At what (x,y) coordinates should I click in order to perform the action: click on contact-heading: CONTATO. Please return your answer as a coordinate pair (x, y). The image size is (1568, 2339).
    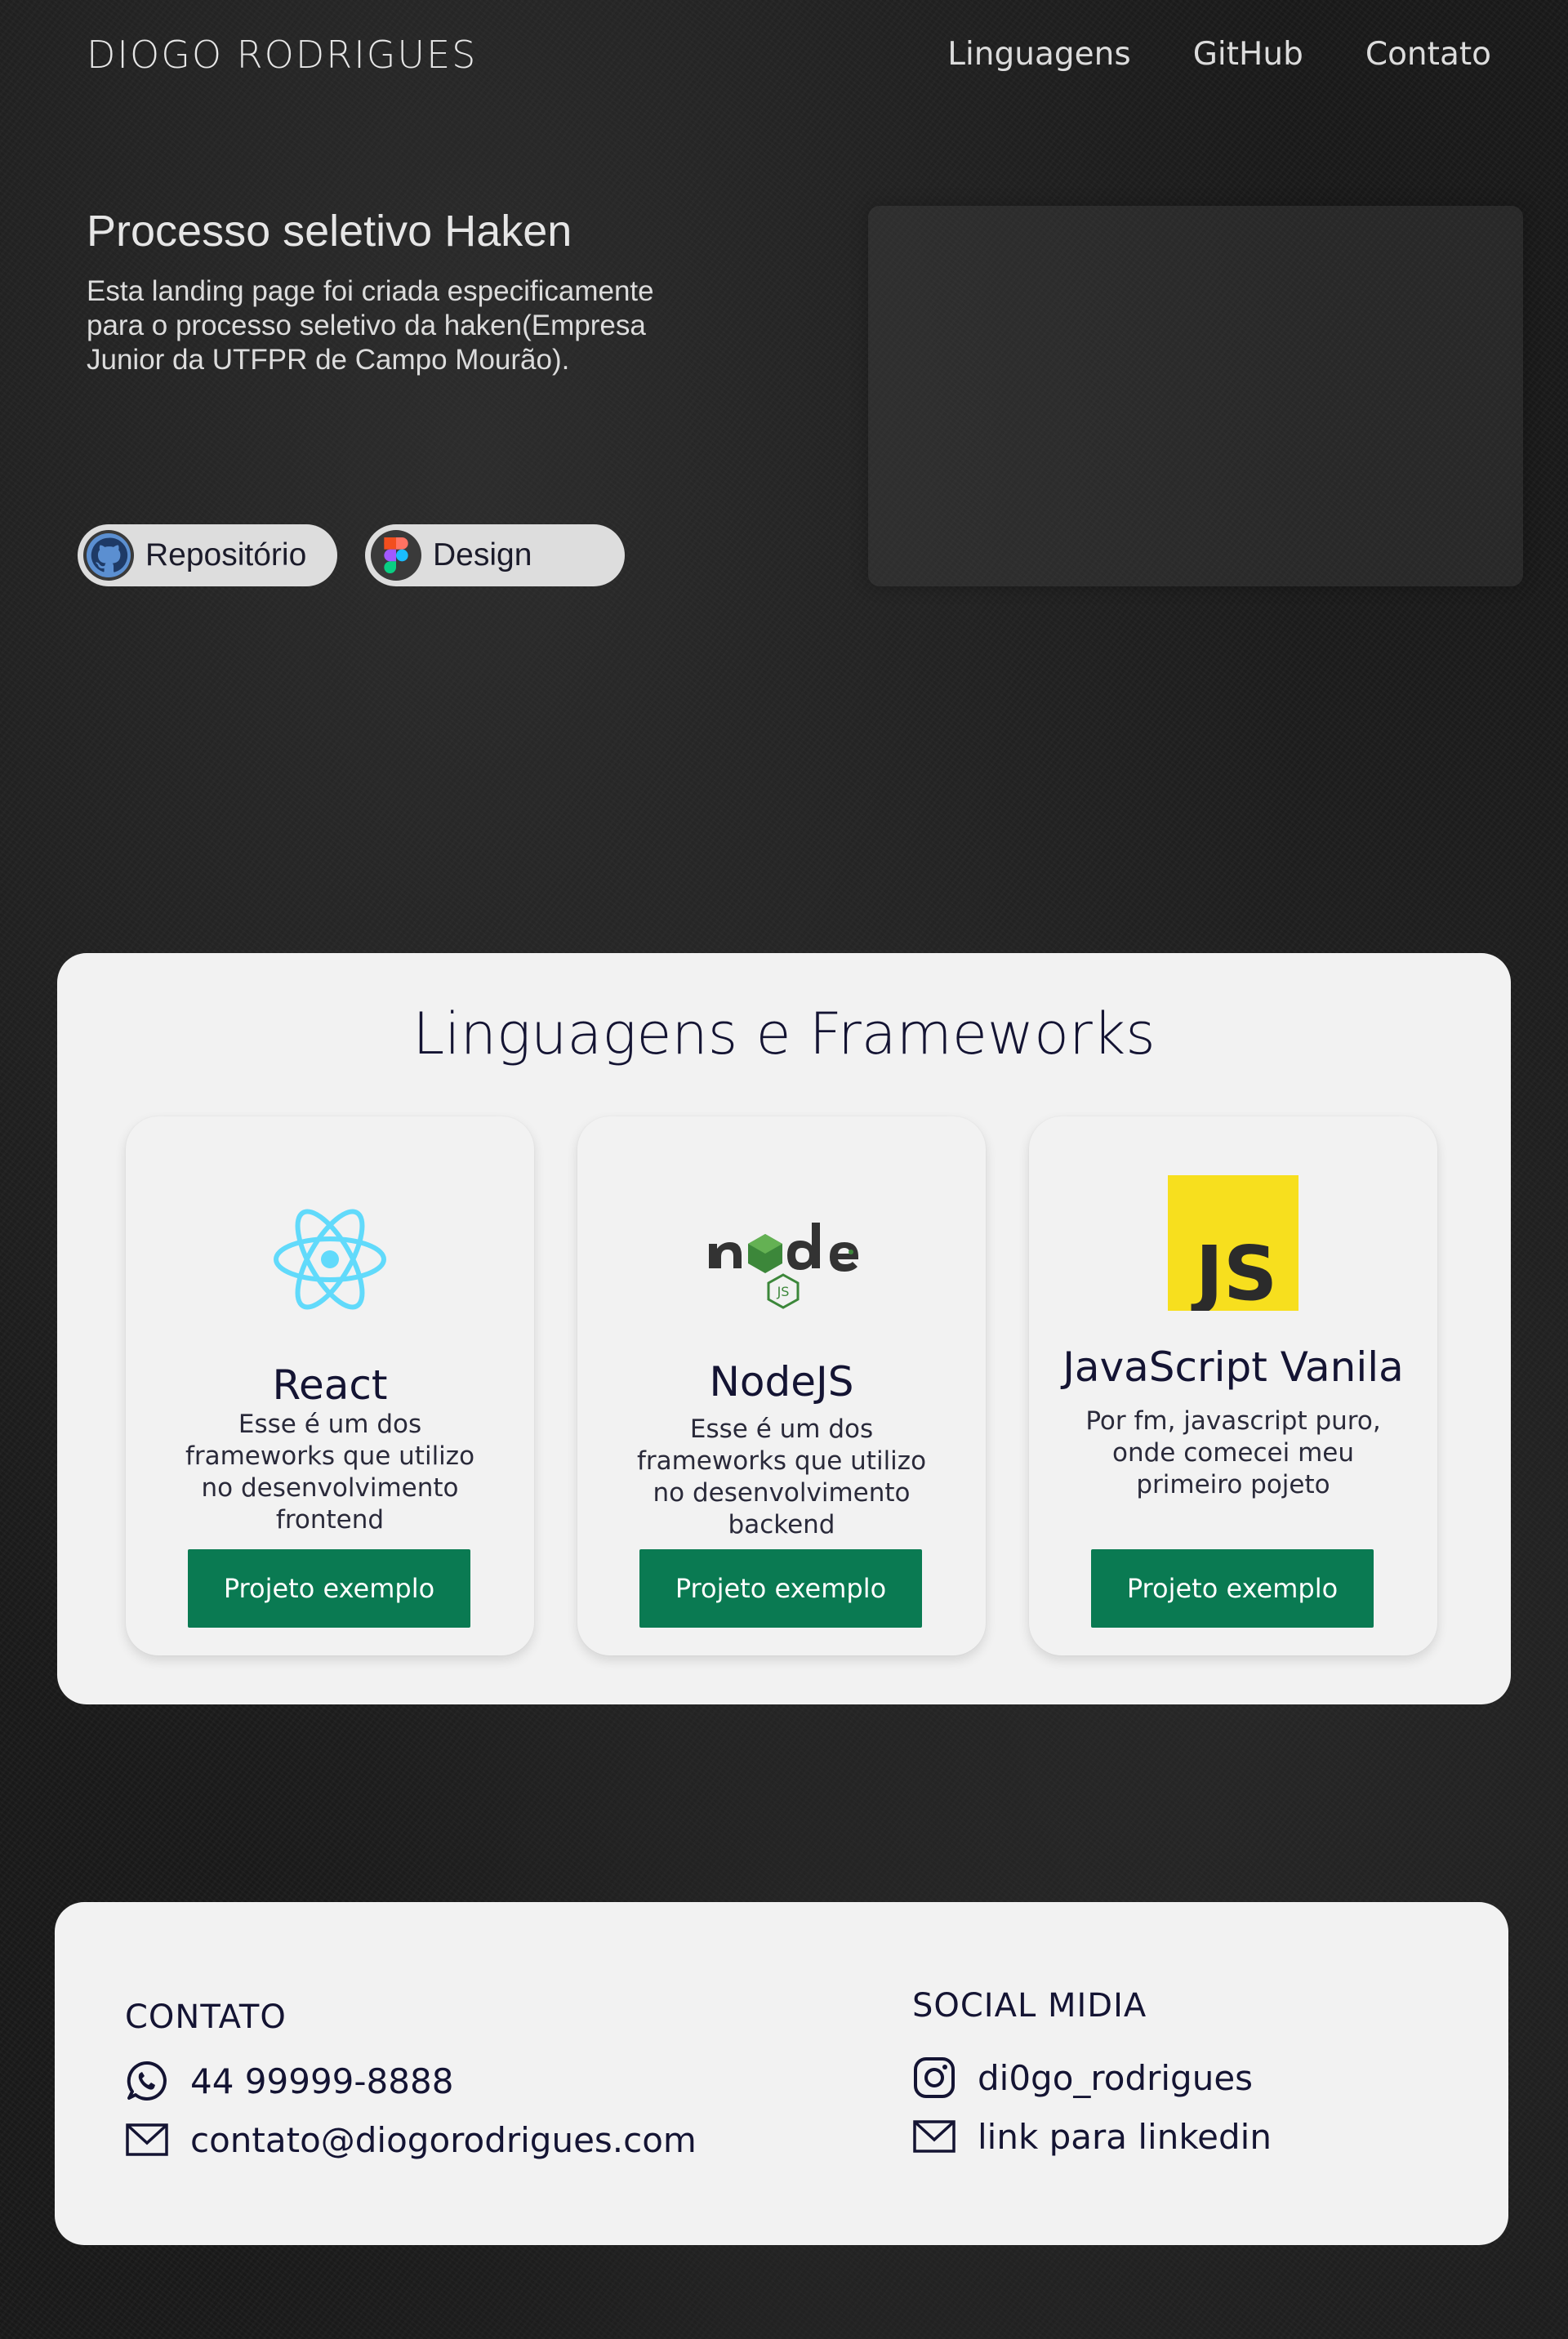
    Looking at the image, I should click on (206, 2017).